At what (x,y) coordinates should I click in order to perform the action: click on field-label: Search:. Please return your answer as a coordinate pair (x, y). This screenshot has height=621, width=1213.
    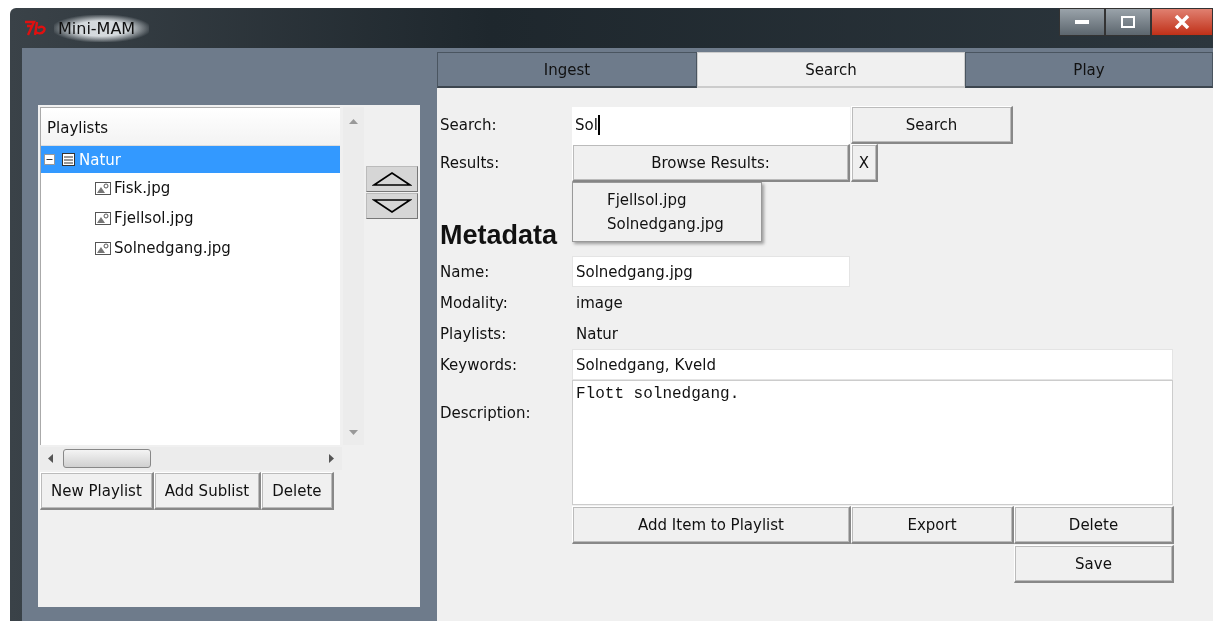
    Looking at the image, I should click on (469, 125).